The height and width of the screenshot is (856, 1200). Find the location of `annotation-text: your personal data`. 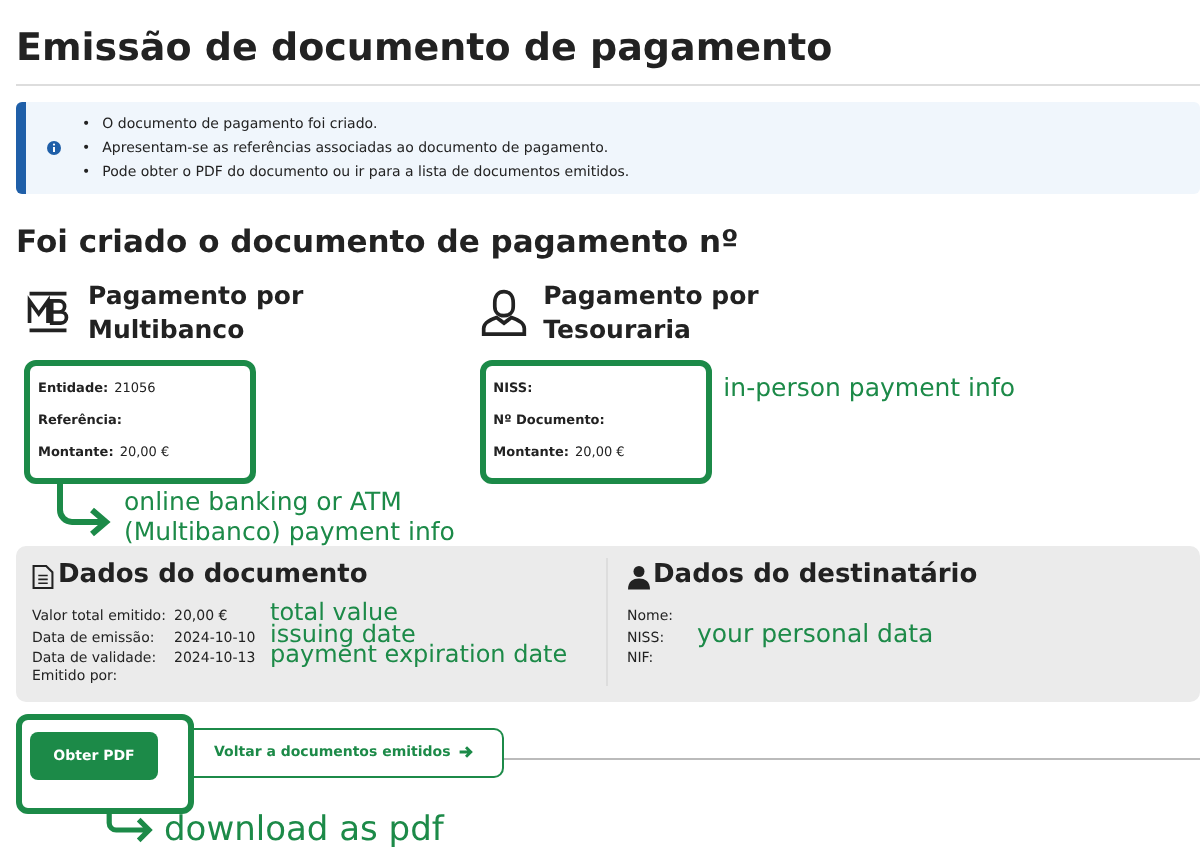

annotation-text: your personal data is located at coordinates (815, 635).